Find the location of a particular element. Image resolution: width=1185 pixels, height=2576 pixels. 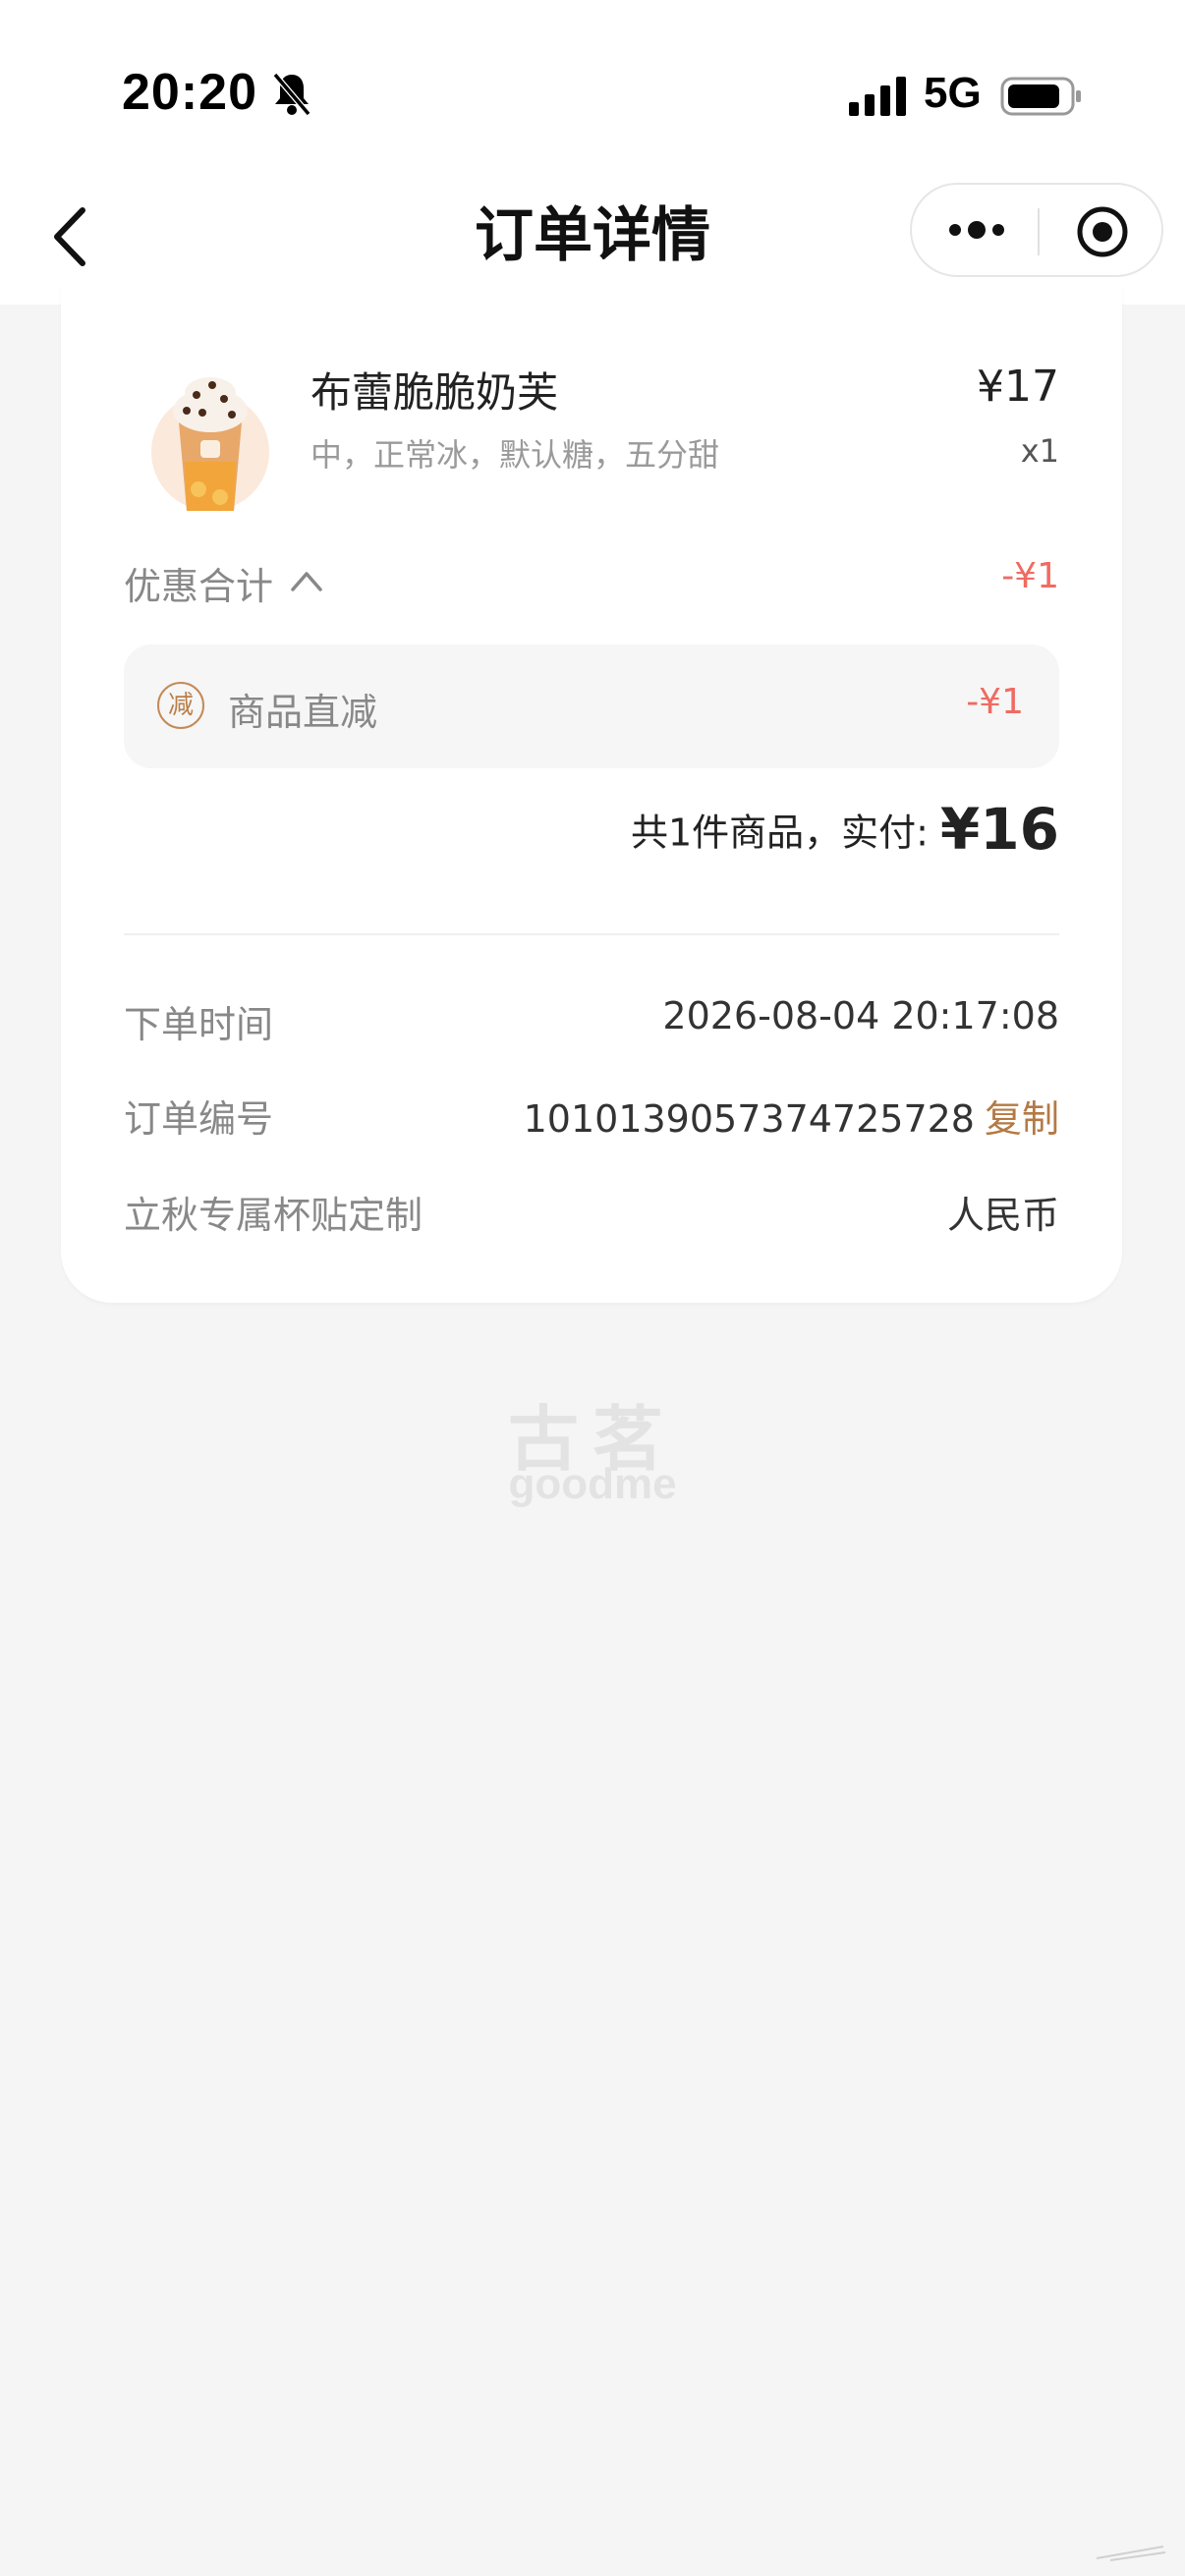

discount-total-value: -¥1 is located at coordinates (1030, 576).